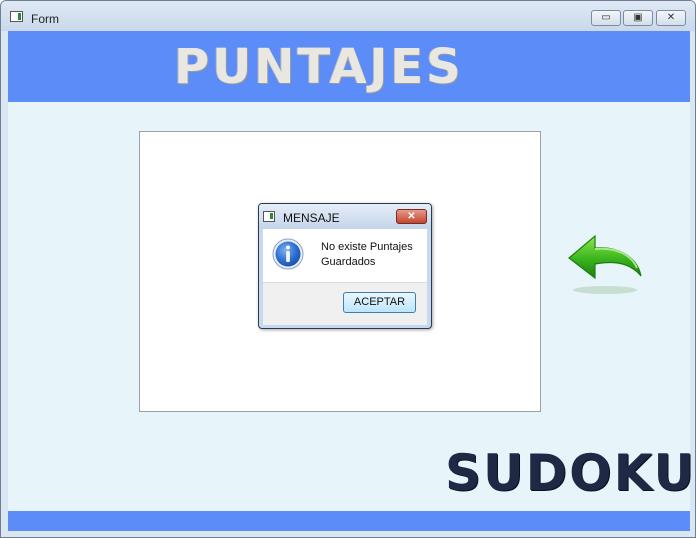 This screenshot has width=696, height=538. Describe the element at coordinates (311, 218) in the screenshot. I see `dialog-title: MENSAJE` at that location.